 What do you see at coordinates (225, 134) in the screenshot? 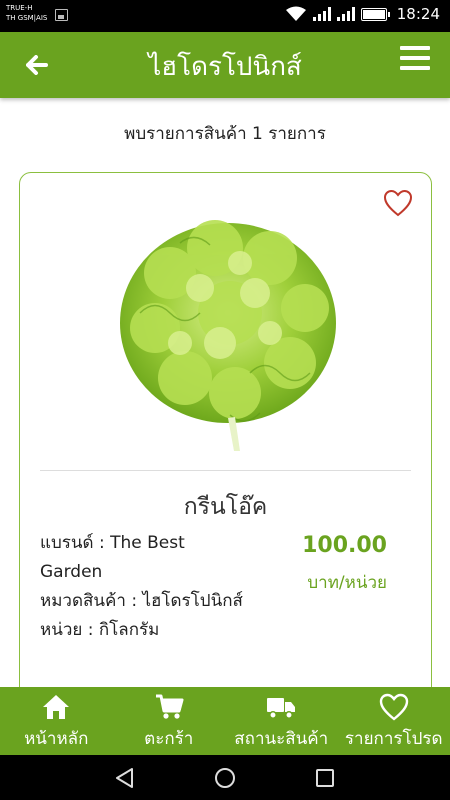
I see `result-count: พบรายการสินค้า 1 รายการ` at bounding box center [225, 134].